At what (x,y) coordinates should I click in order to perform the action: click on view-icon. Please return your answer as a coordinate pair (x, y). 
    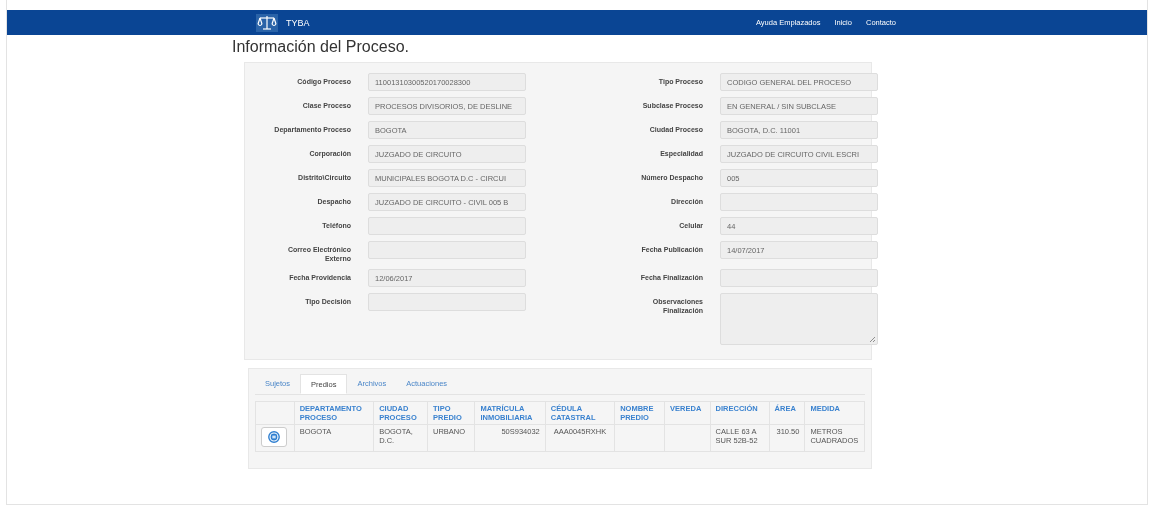
    Looking at the image, I should click on (274, 437).